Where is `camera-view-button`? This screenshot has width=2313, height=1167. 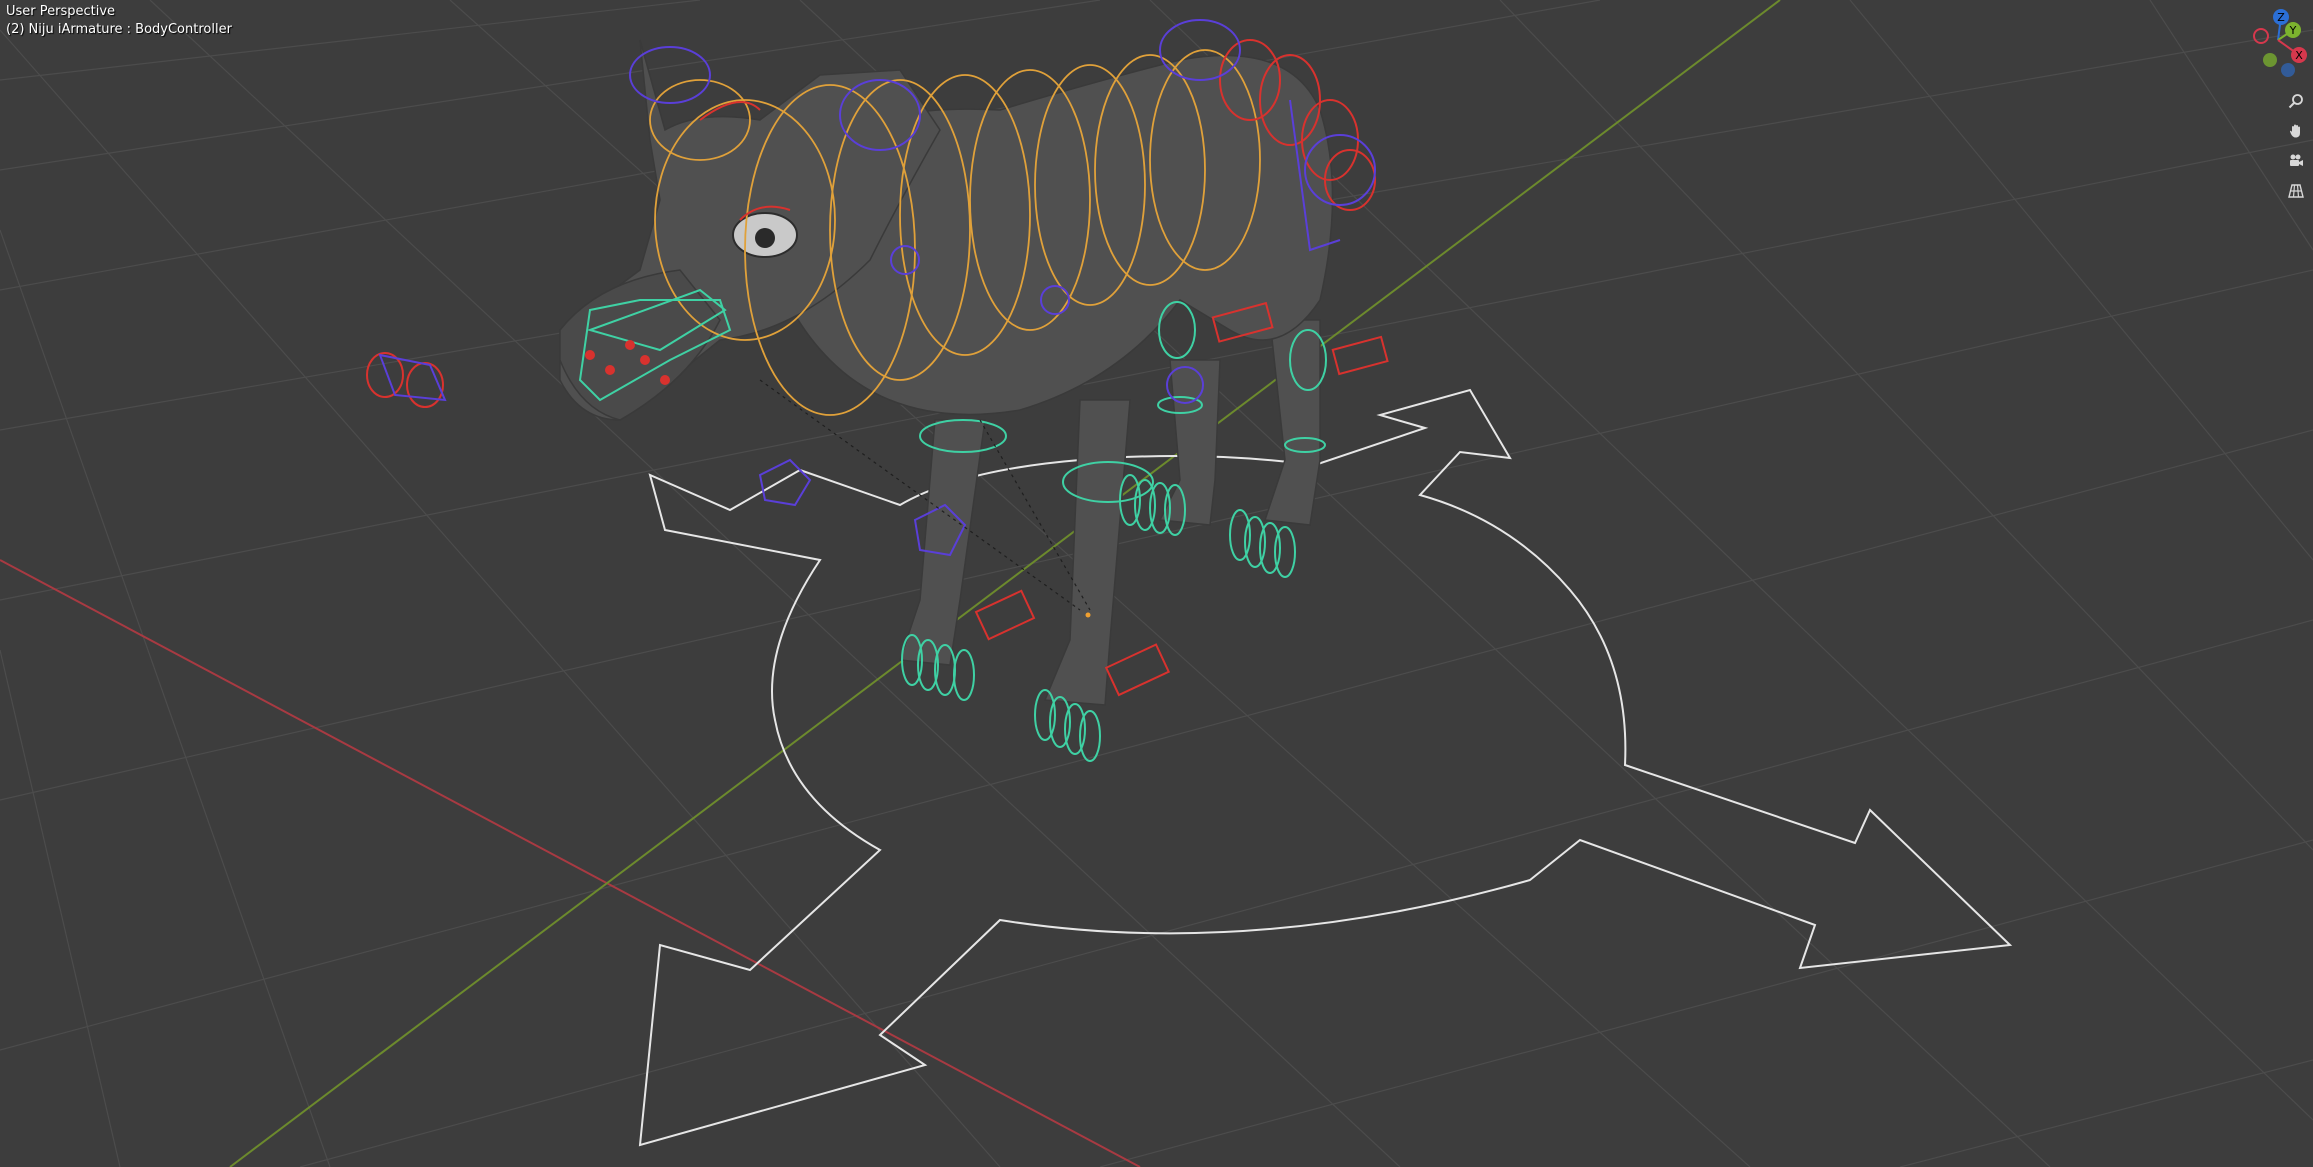 camera-view-button is located at coordinates (2296, 161).